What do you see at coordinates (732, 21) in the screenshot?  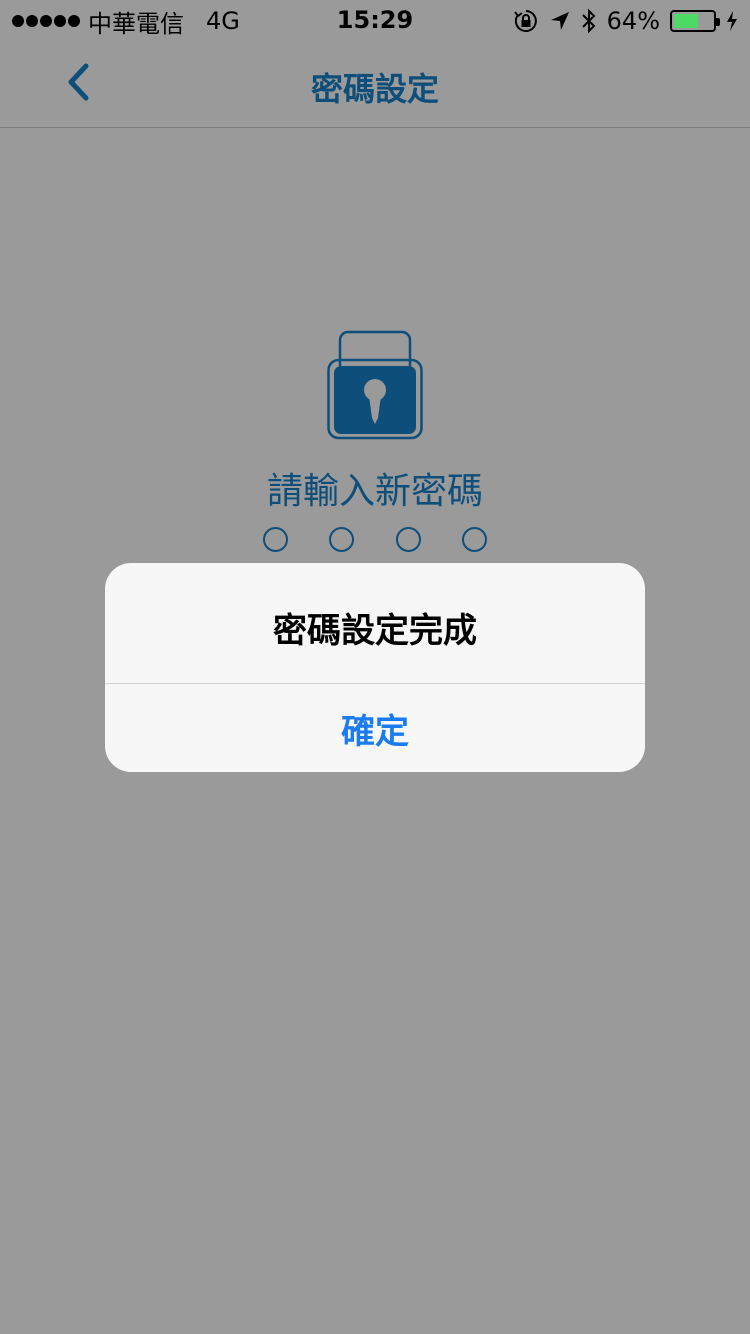 I see `charging-bolt-icon` at bounding box center [732, 21].